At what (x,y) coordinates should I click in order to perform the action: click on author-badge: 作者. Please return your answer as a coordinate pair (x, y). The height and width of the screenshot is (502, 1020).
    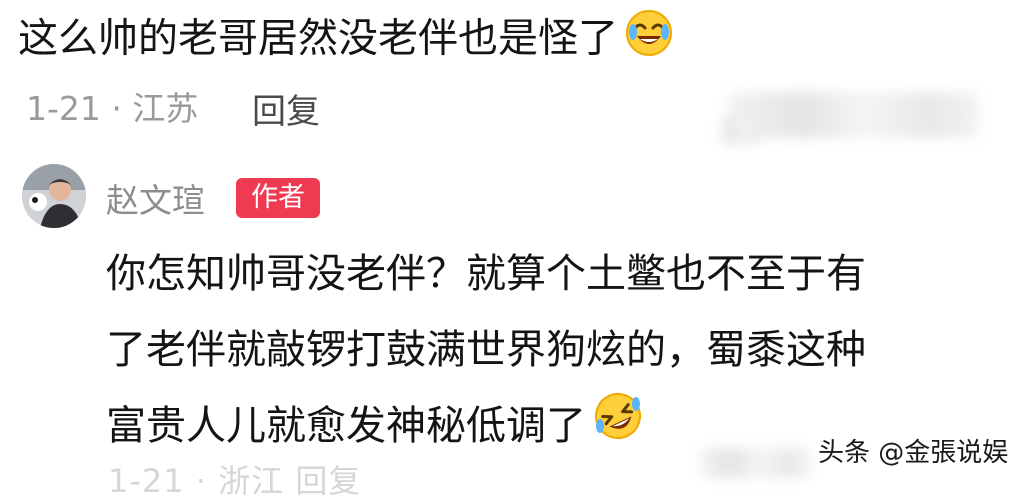
    Looking at the image, I should click on (278, 198).